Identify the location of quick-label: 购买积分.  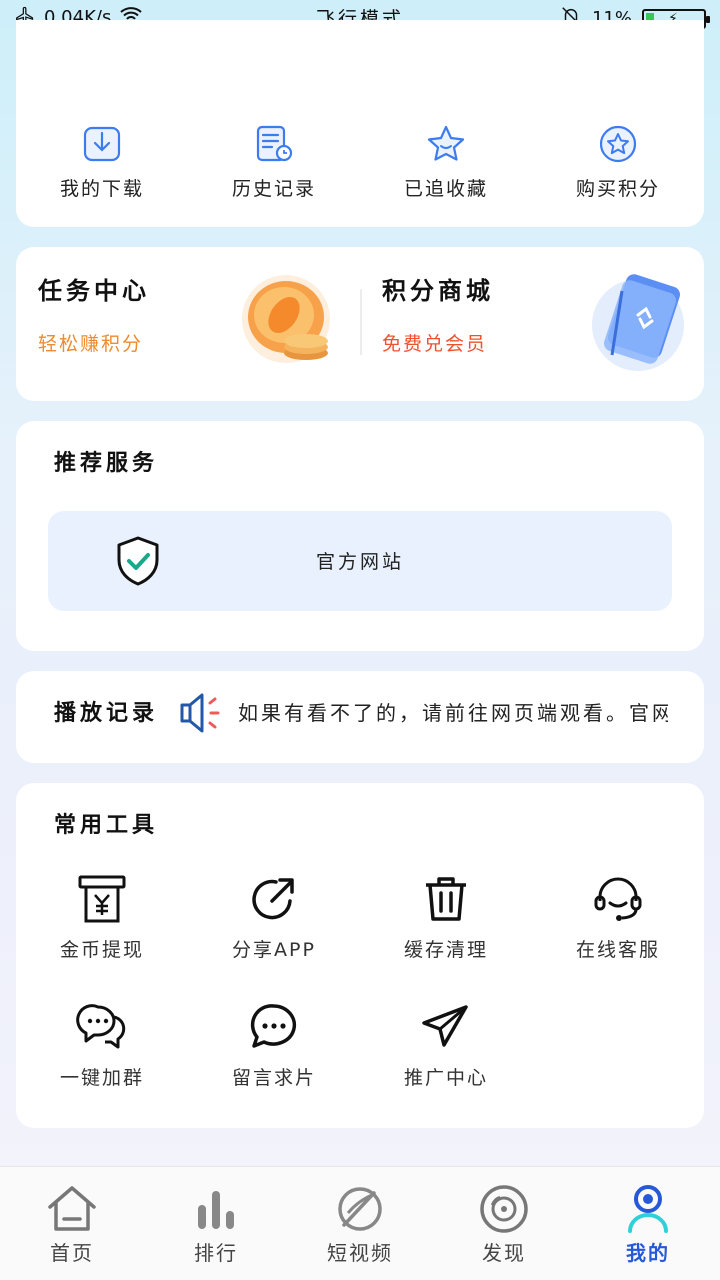
(617, 189).